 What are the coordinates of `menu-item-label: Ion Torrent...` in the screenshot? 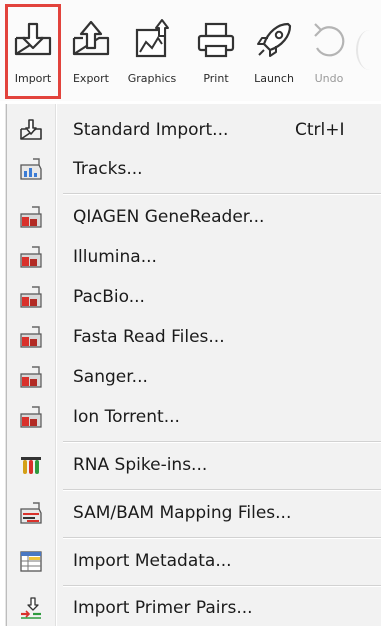 It's located at (126, 417).